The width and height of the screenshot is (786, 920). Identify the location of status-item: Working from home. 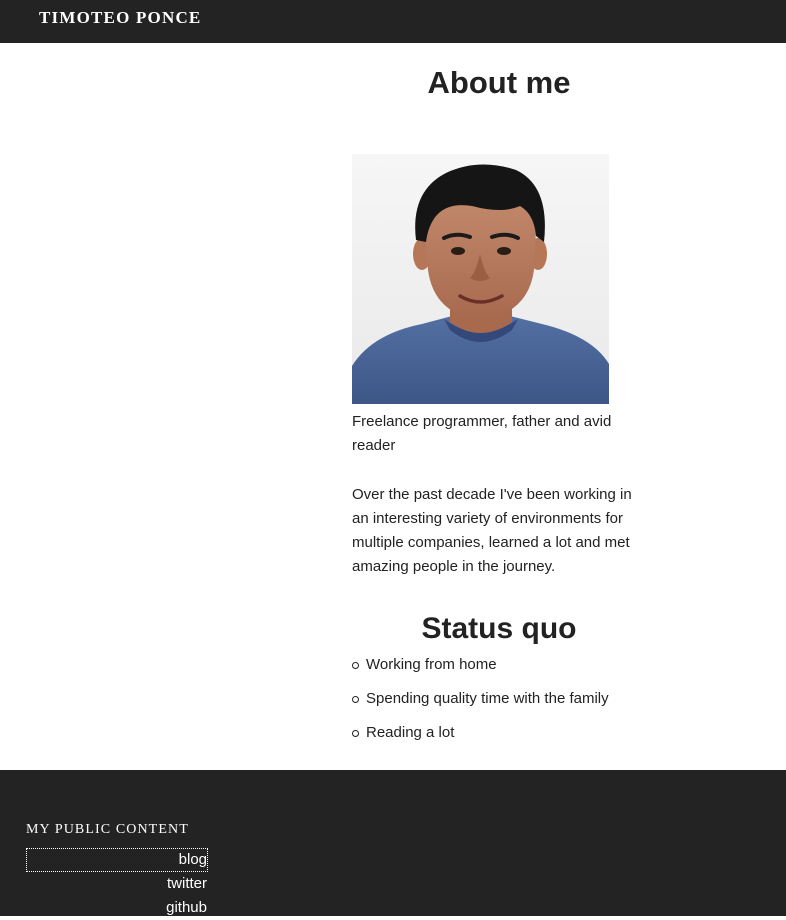
(512, 665).